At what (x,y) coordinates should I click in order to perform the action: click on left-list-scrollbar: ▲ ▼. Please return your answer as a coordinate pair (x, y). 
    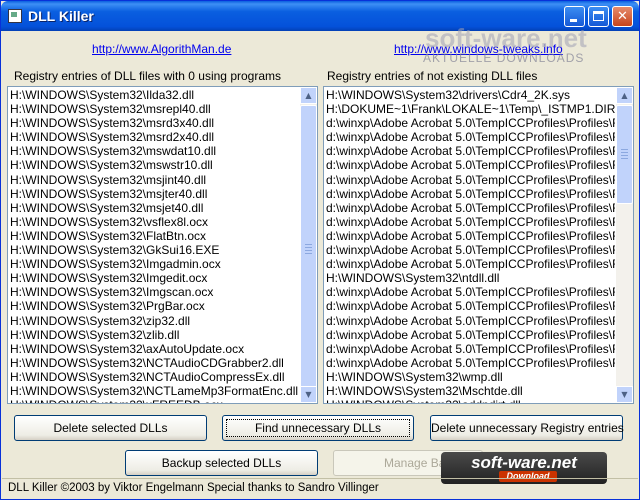
    Looking at the image, I should click on (308, 245).